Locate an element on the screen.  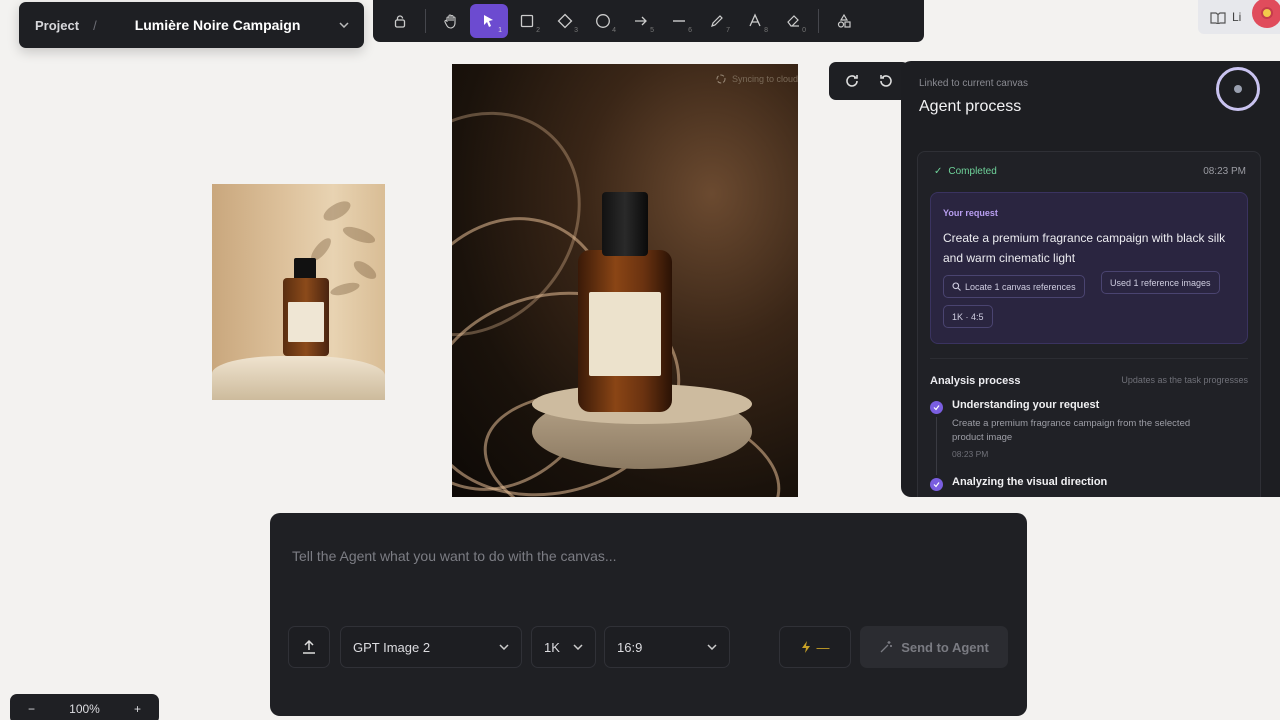
magic-wand-icon is located at coordinates (886, 647).